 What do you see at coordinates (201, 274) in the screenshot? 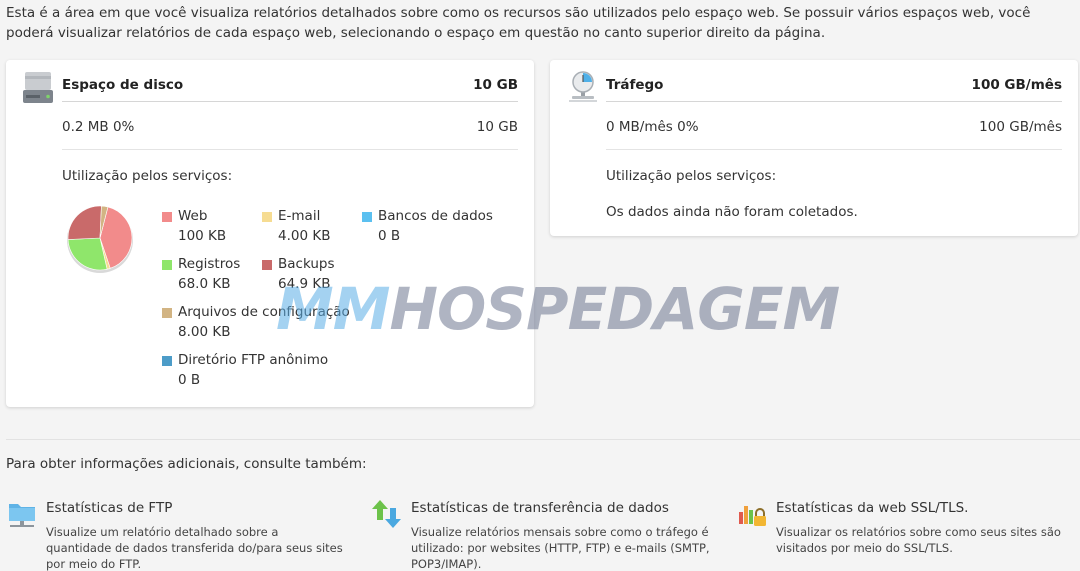
I see `legend-item-logs: Registros 68.0 KB` at bounding box center [201, 274].